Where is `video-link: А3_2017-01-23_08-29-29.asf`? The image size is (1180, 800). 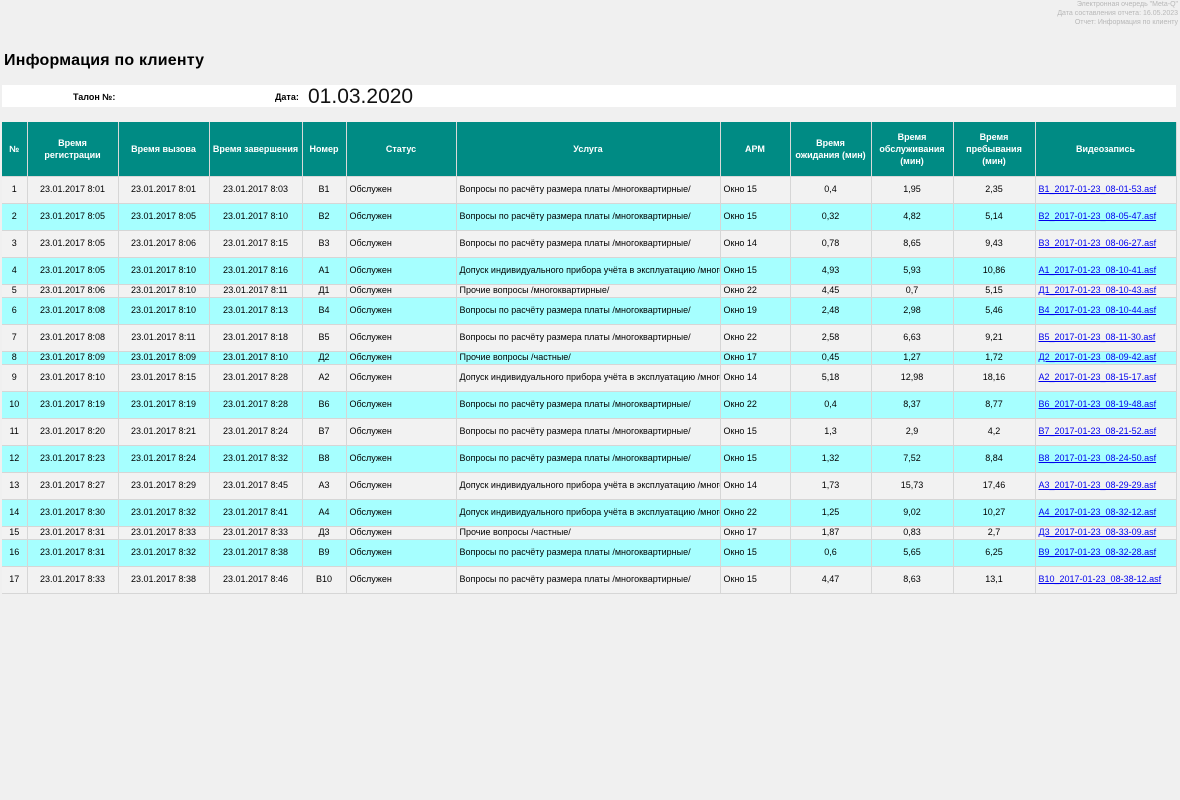 video-link: А3_2017-01-23_08-29-29.asf is located at coordinates (1098, 485).